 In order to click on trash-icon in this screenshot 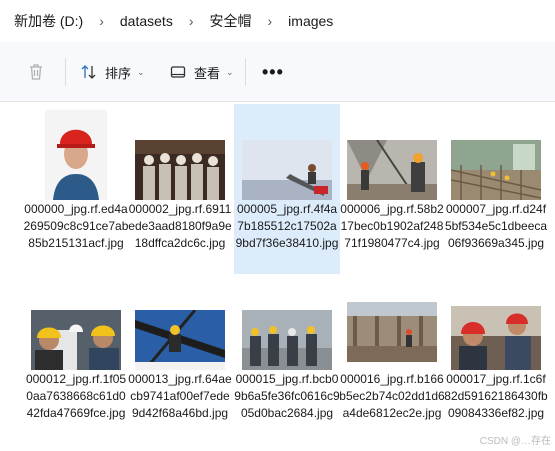, I will do `click(36, 72)`.